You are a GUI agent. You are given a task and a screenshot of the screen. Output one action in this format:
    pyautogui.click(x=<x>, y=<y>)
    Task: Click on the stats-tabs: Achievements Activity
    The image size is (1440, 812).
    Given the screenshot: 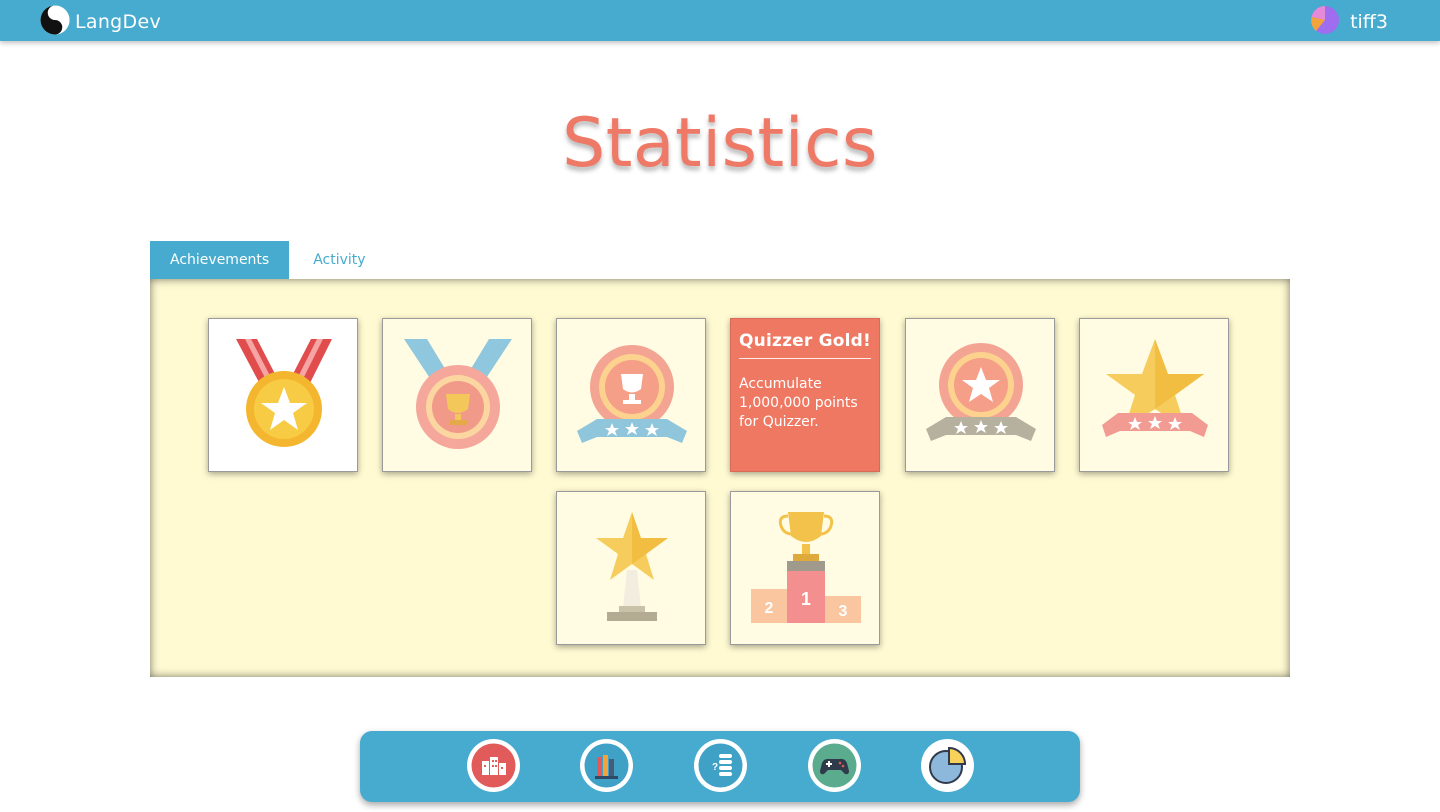 What is the action you would take?
    pyautogui.click(x=270, y=260)
    